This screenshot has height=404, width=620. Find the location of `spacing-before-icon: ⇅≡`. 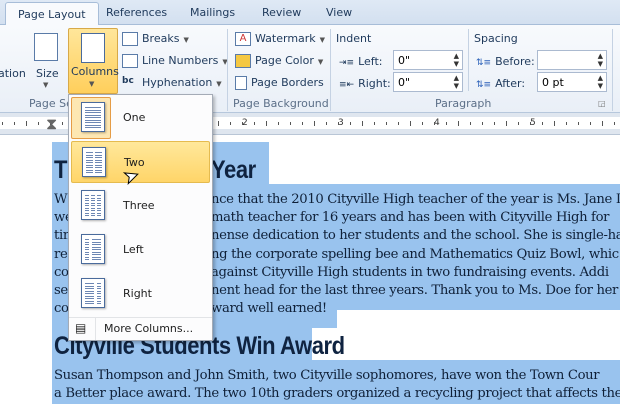

spacing-before-icon: ⇅≡ is located at coordinates (484, 63).